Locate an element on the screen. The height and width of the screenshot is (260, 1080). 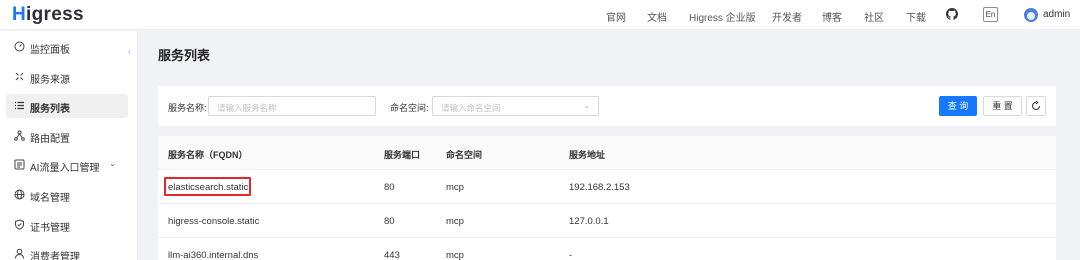
user-icon is located at coordinates (19, 253).